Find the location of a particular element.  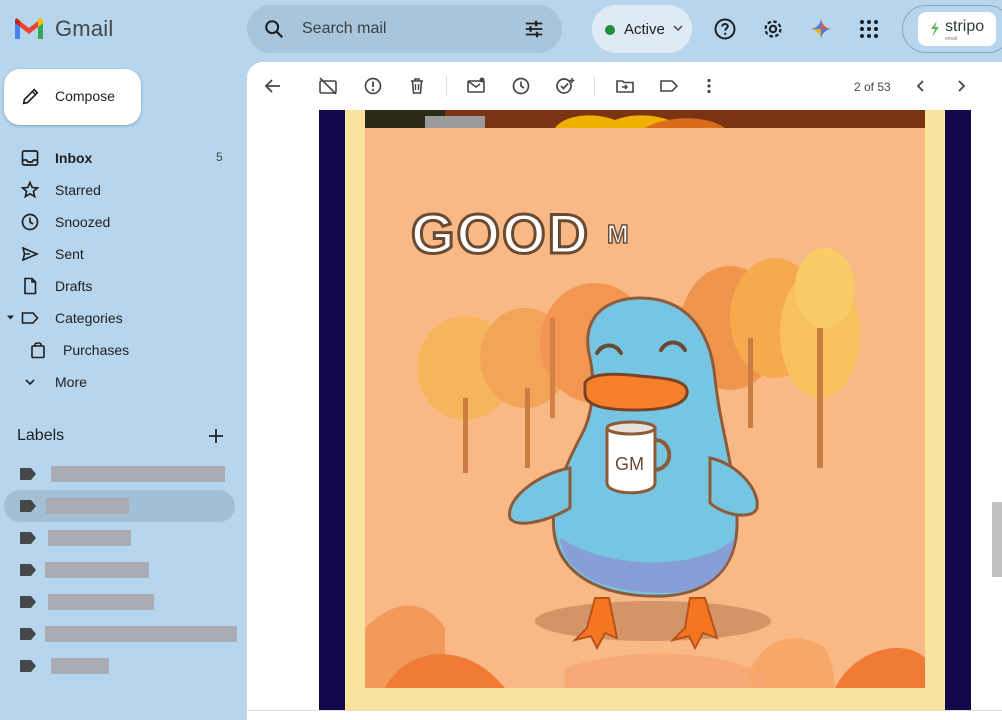

gmail-logo-text: Gmail is located at coordinates (84, 28).